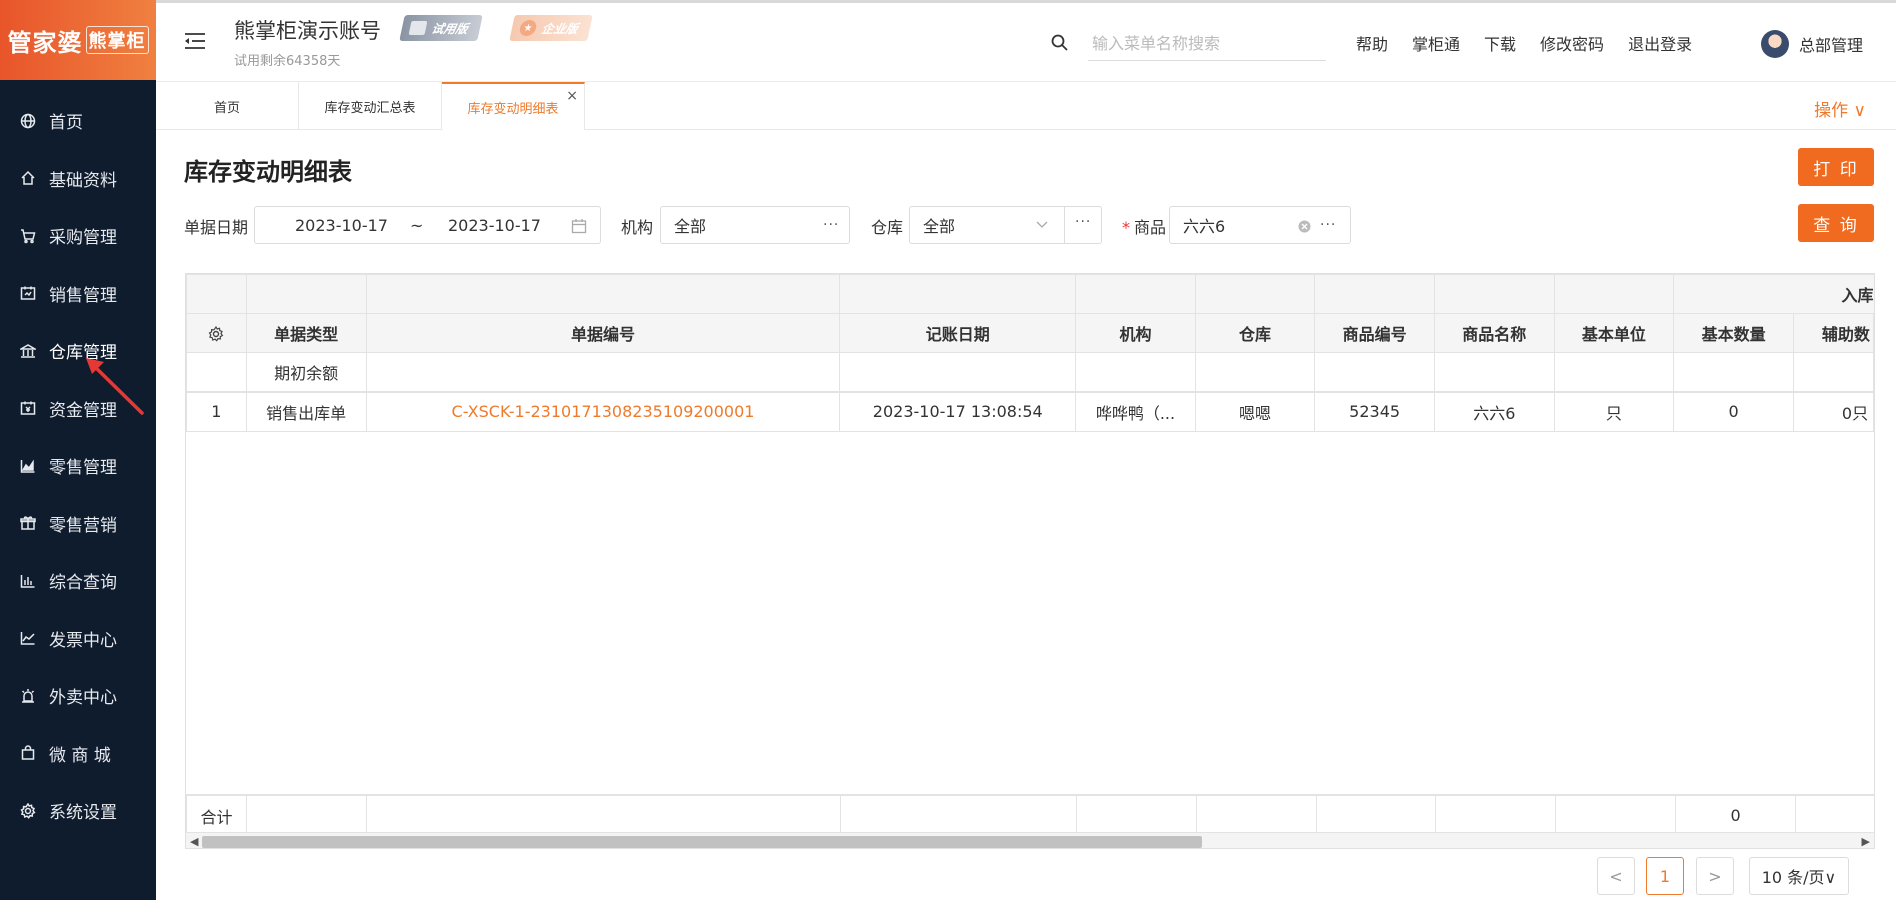  I want to click on column-header: 商品编号, so click(1374, 333).